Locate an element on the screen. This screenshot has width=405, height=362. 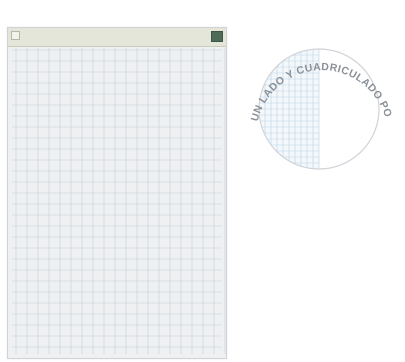
brand-badge-icon is located at coordinates (217, 36).